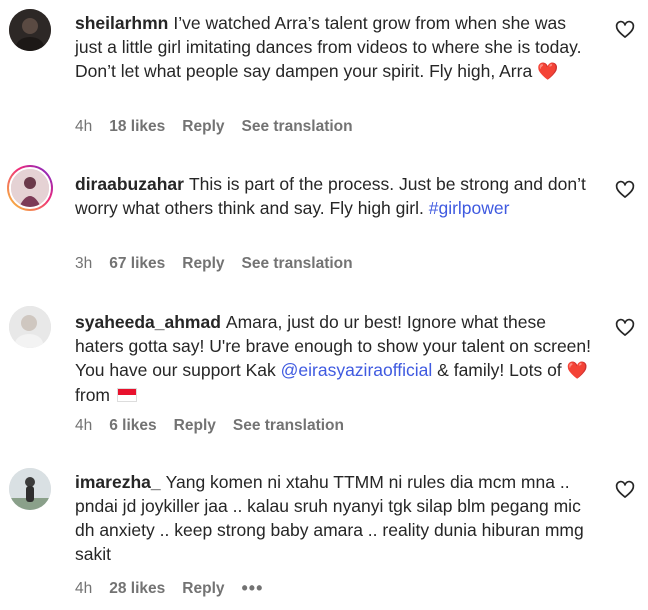 The height and width of the screenshot is (610, 648). Describe the element at coordinates (118, 482) in the screenshot. I see `comment-username: imarezha_` at that location.